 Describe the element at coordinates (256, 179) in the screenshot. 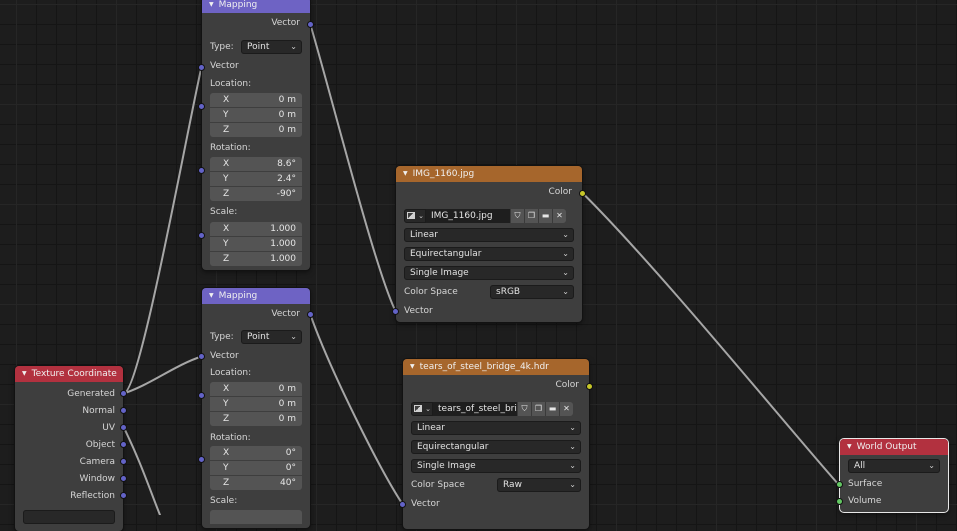

I see `rotation-y-field: Y 2.4°` at that location.